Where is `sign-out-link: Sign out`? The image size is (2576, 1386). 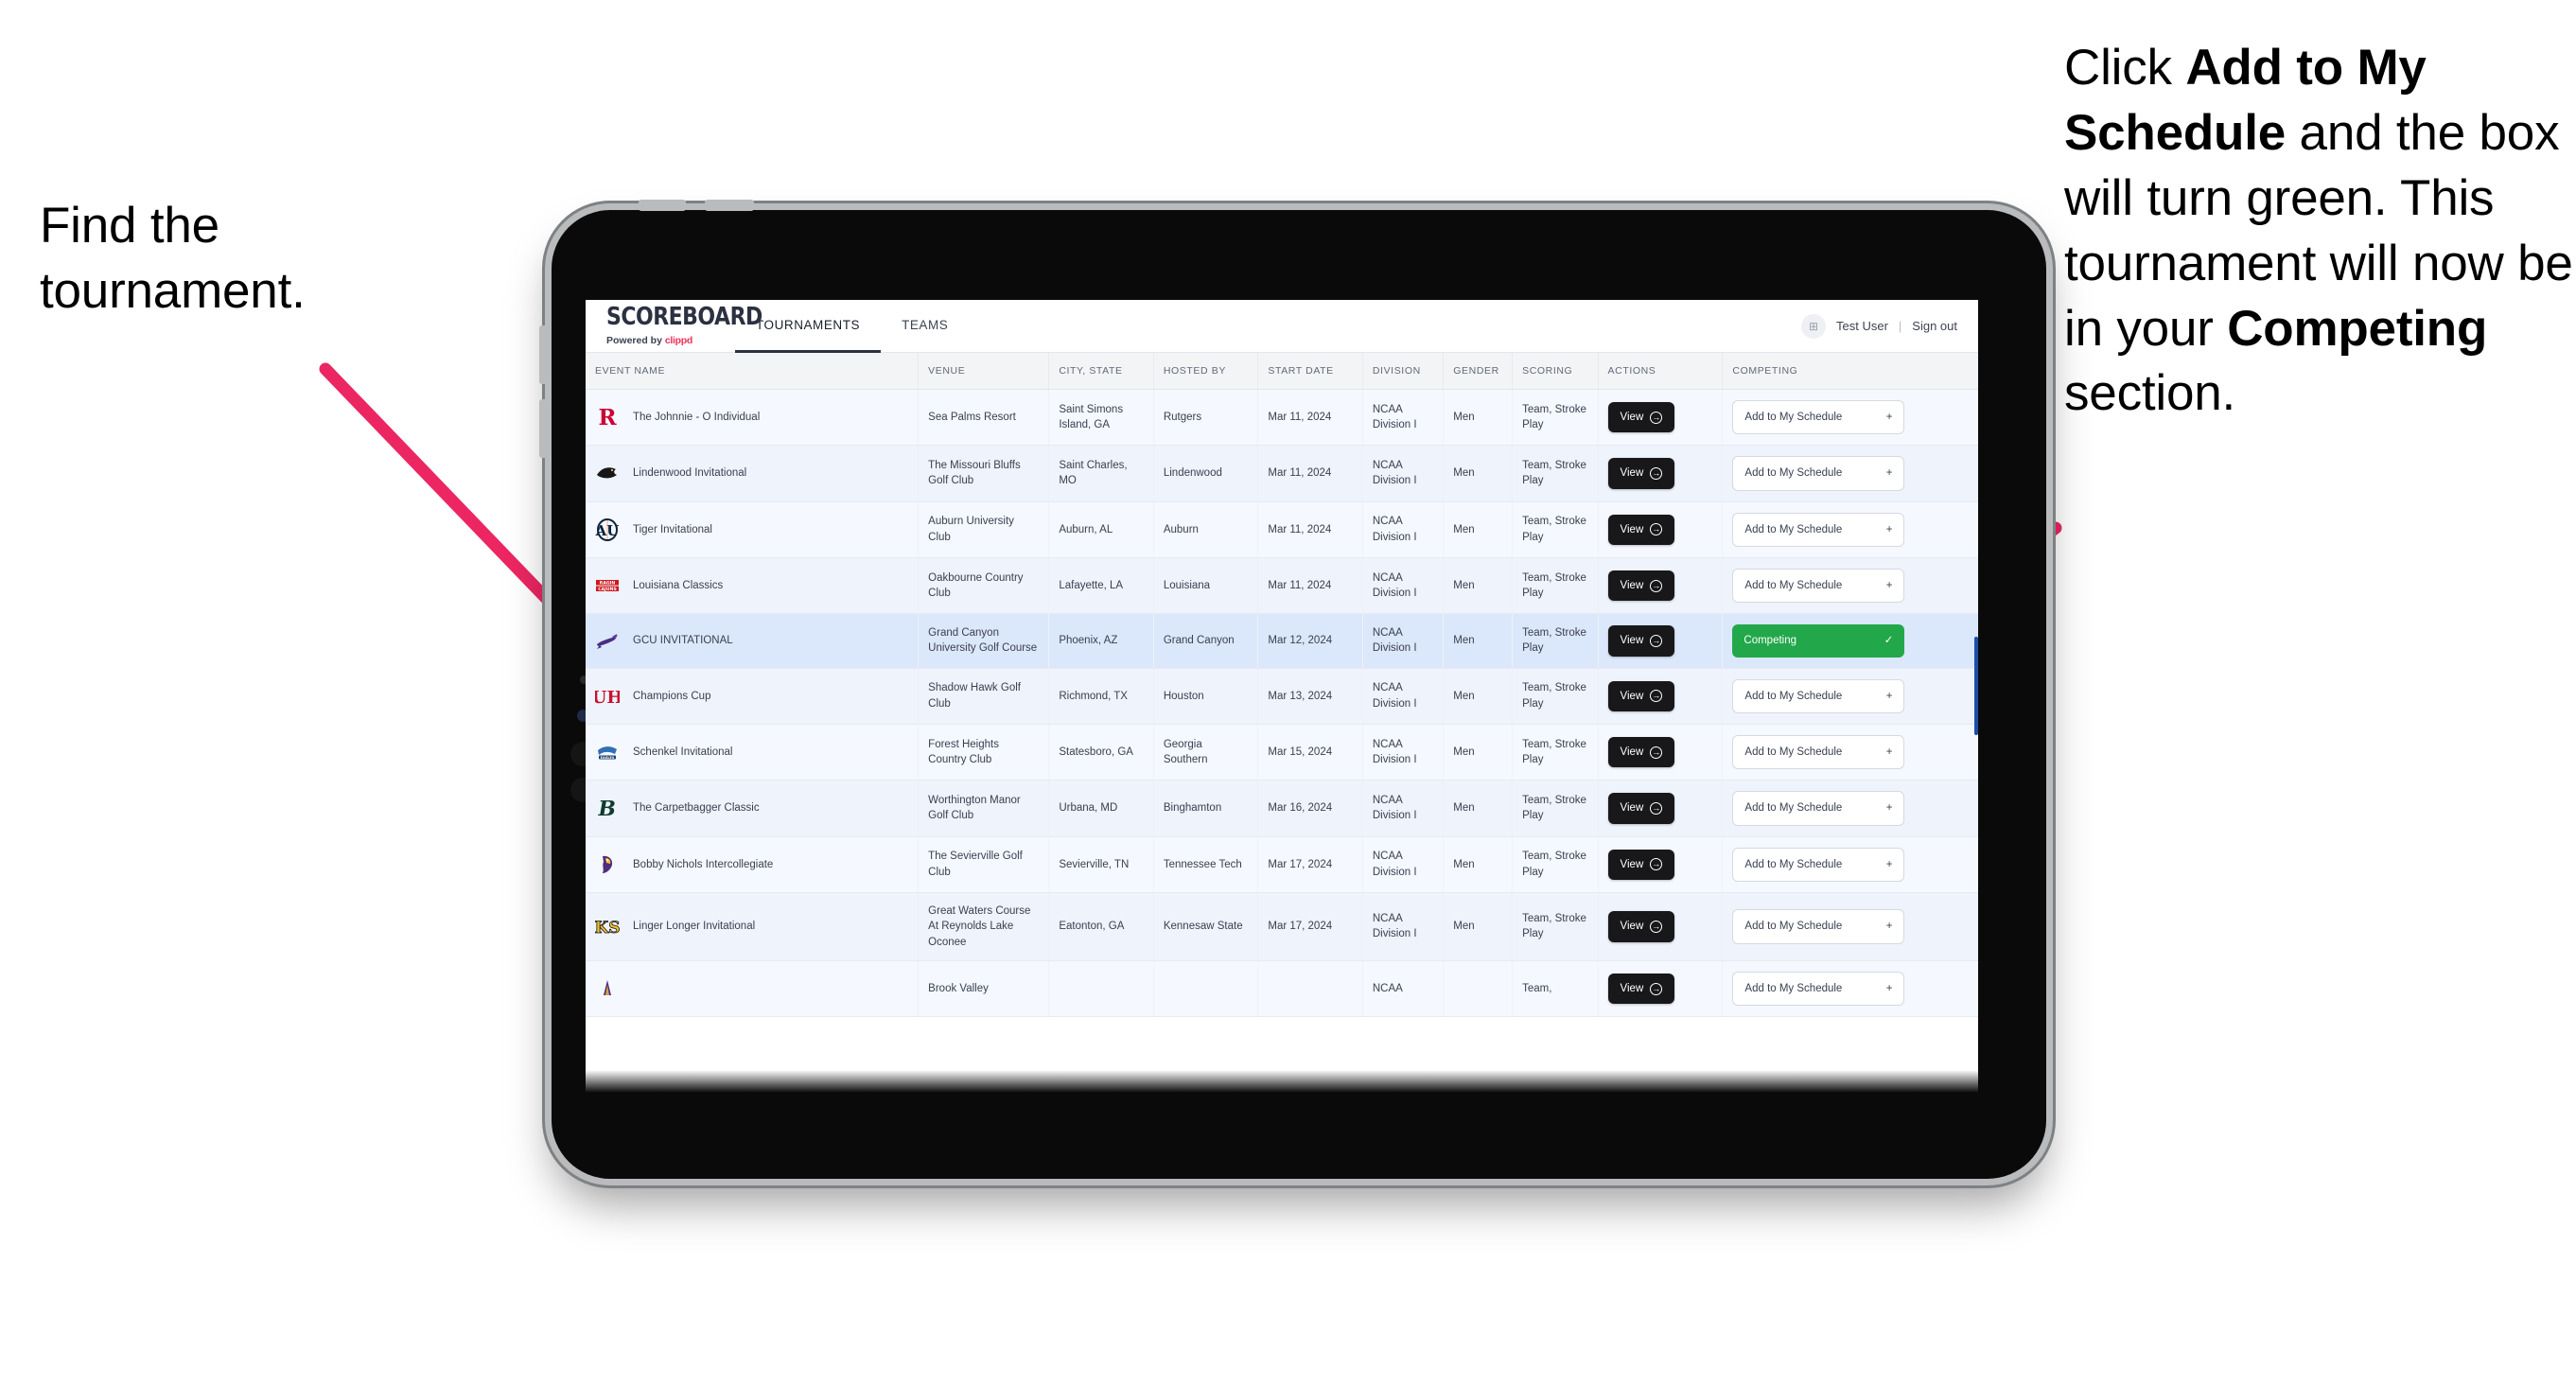 sign-out-link: Sign out is located at coordinates (1935, 326).